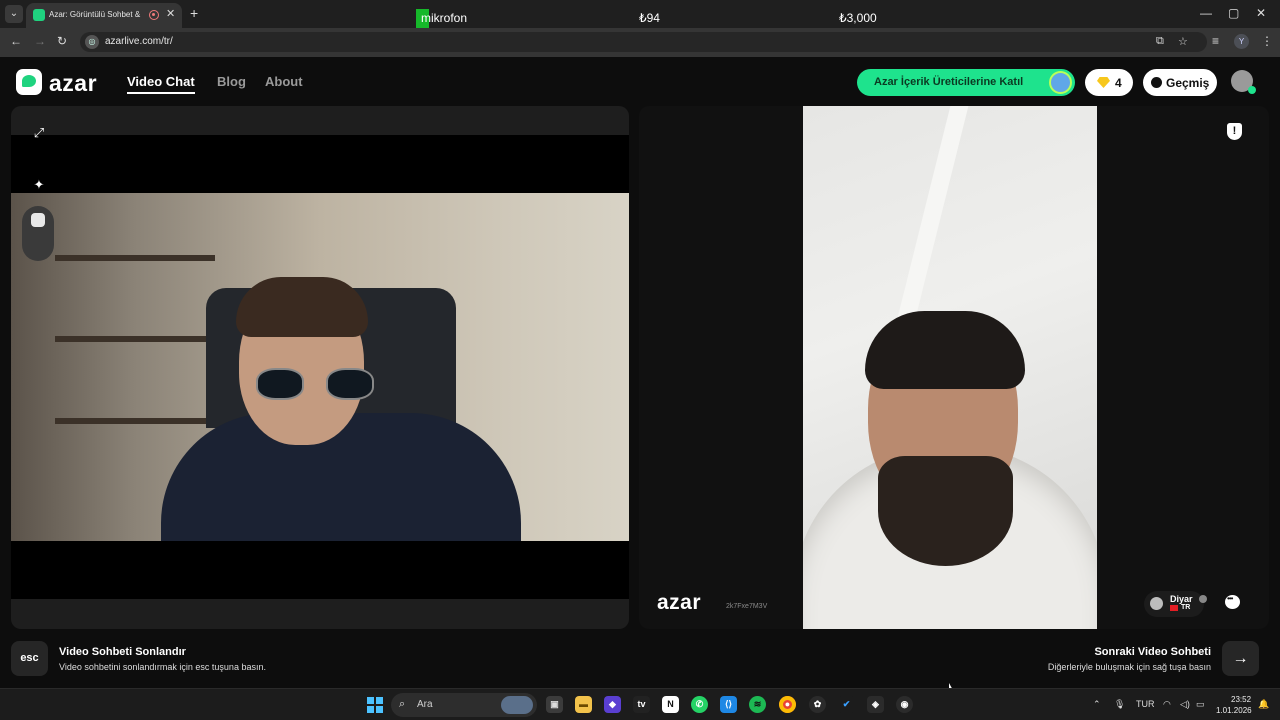 The height and width of the screenshot is (720, 1280). Describe the element at coordinates (1119, 704) in the screenshot. I see `tray-mic-icon: 🎙` at that location.